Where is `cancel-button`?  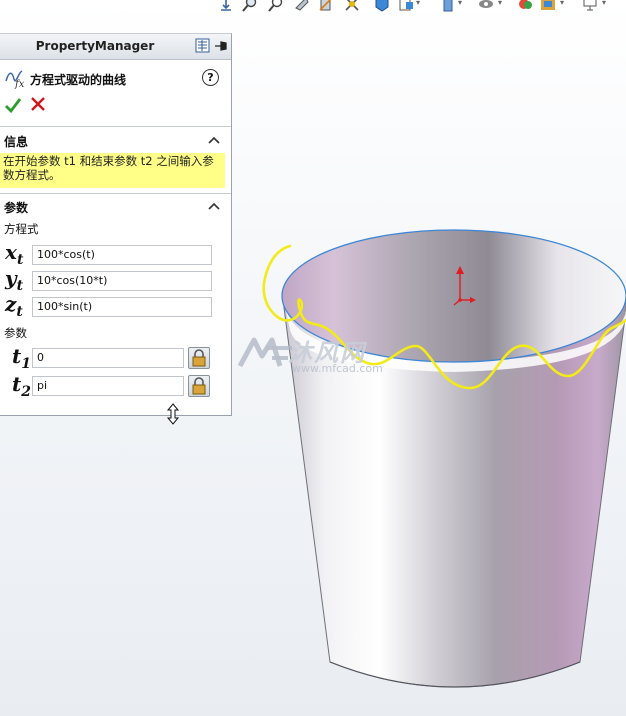
cancel-button is located at coordinates (38, 104).